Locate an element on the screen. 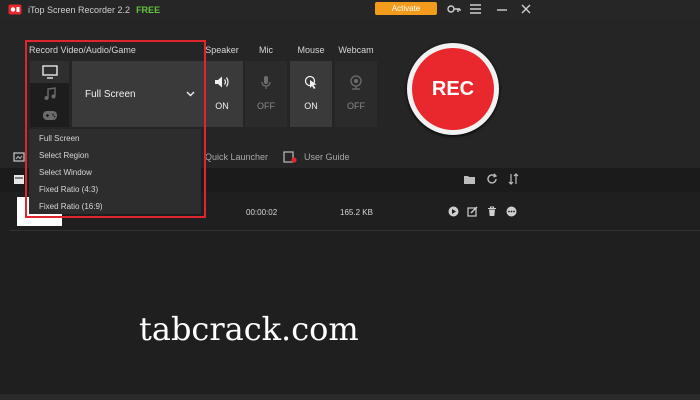 This screenshot has width=700, height=400. user-guide-icon is located at coordinates (290, 157).